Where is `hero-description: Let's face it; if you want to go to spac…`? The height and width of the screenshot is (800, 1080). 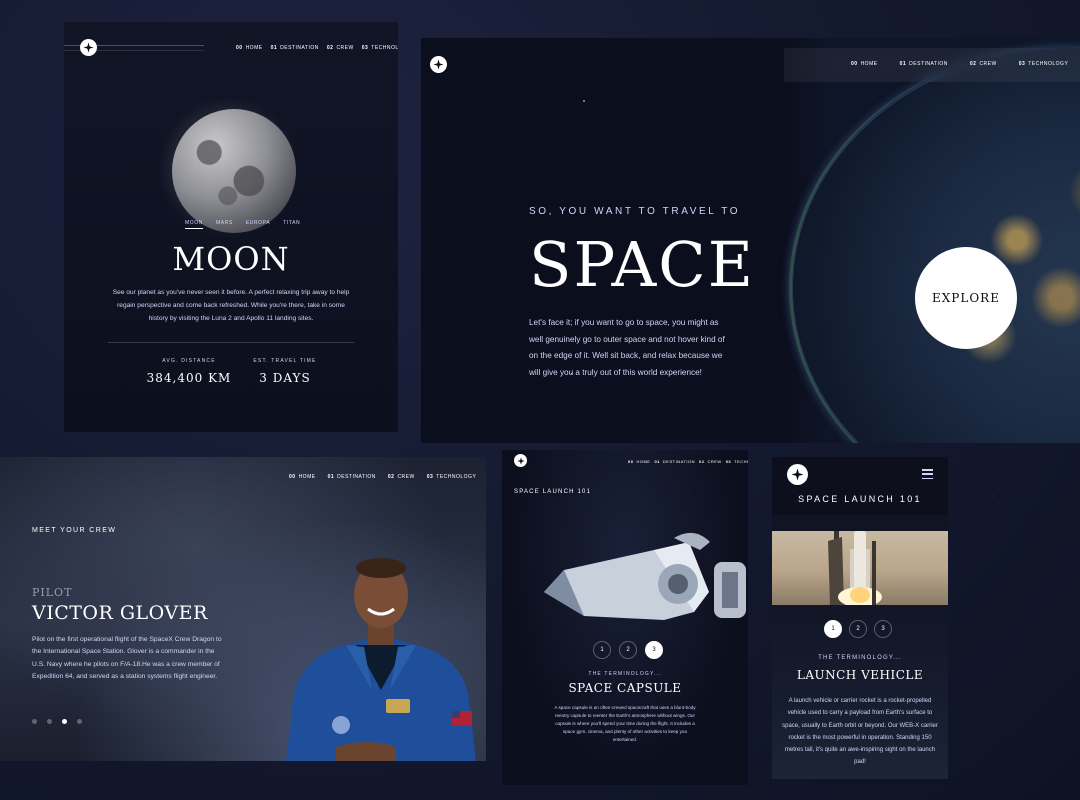 hero-description: Let's face it; if you want to go to spac… is located at coordinates (627, 347).